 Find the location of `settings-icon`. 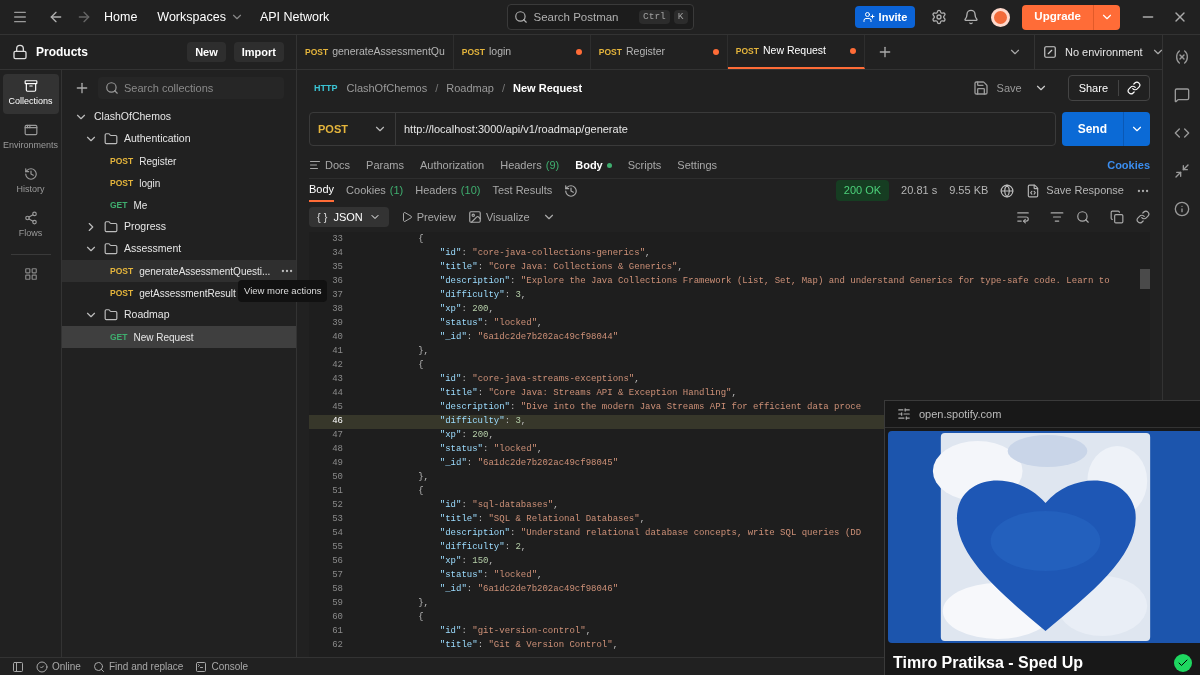

settings-icon is located at coordinates (939, 17).